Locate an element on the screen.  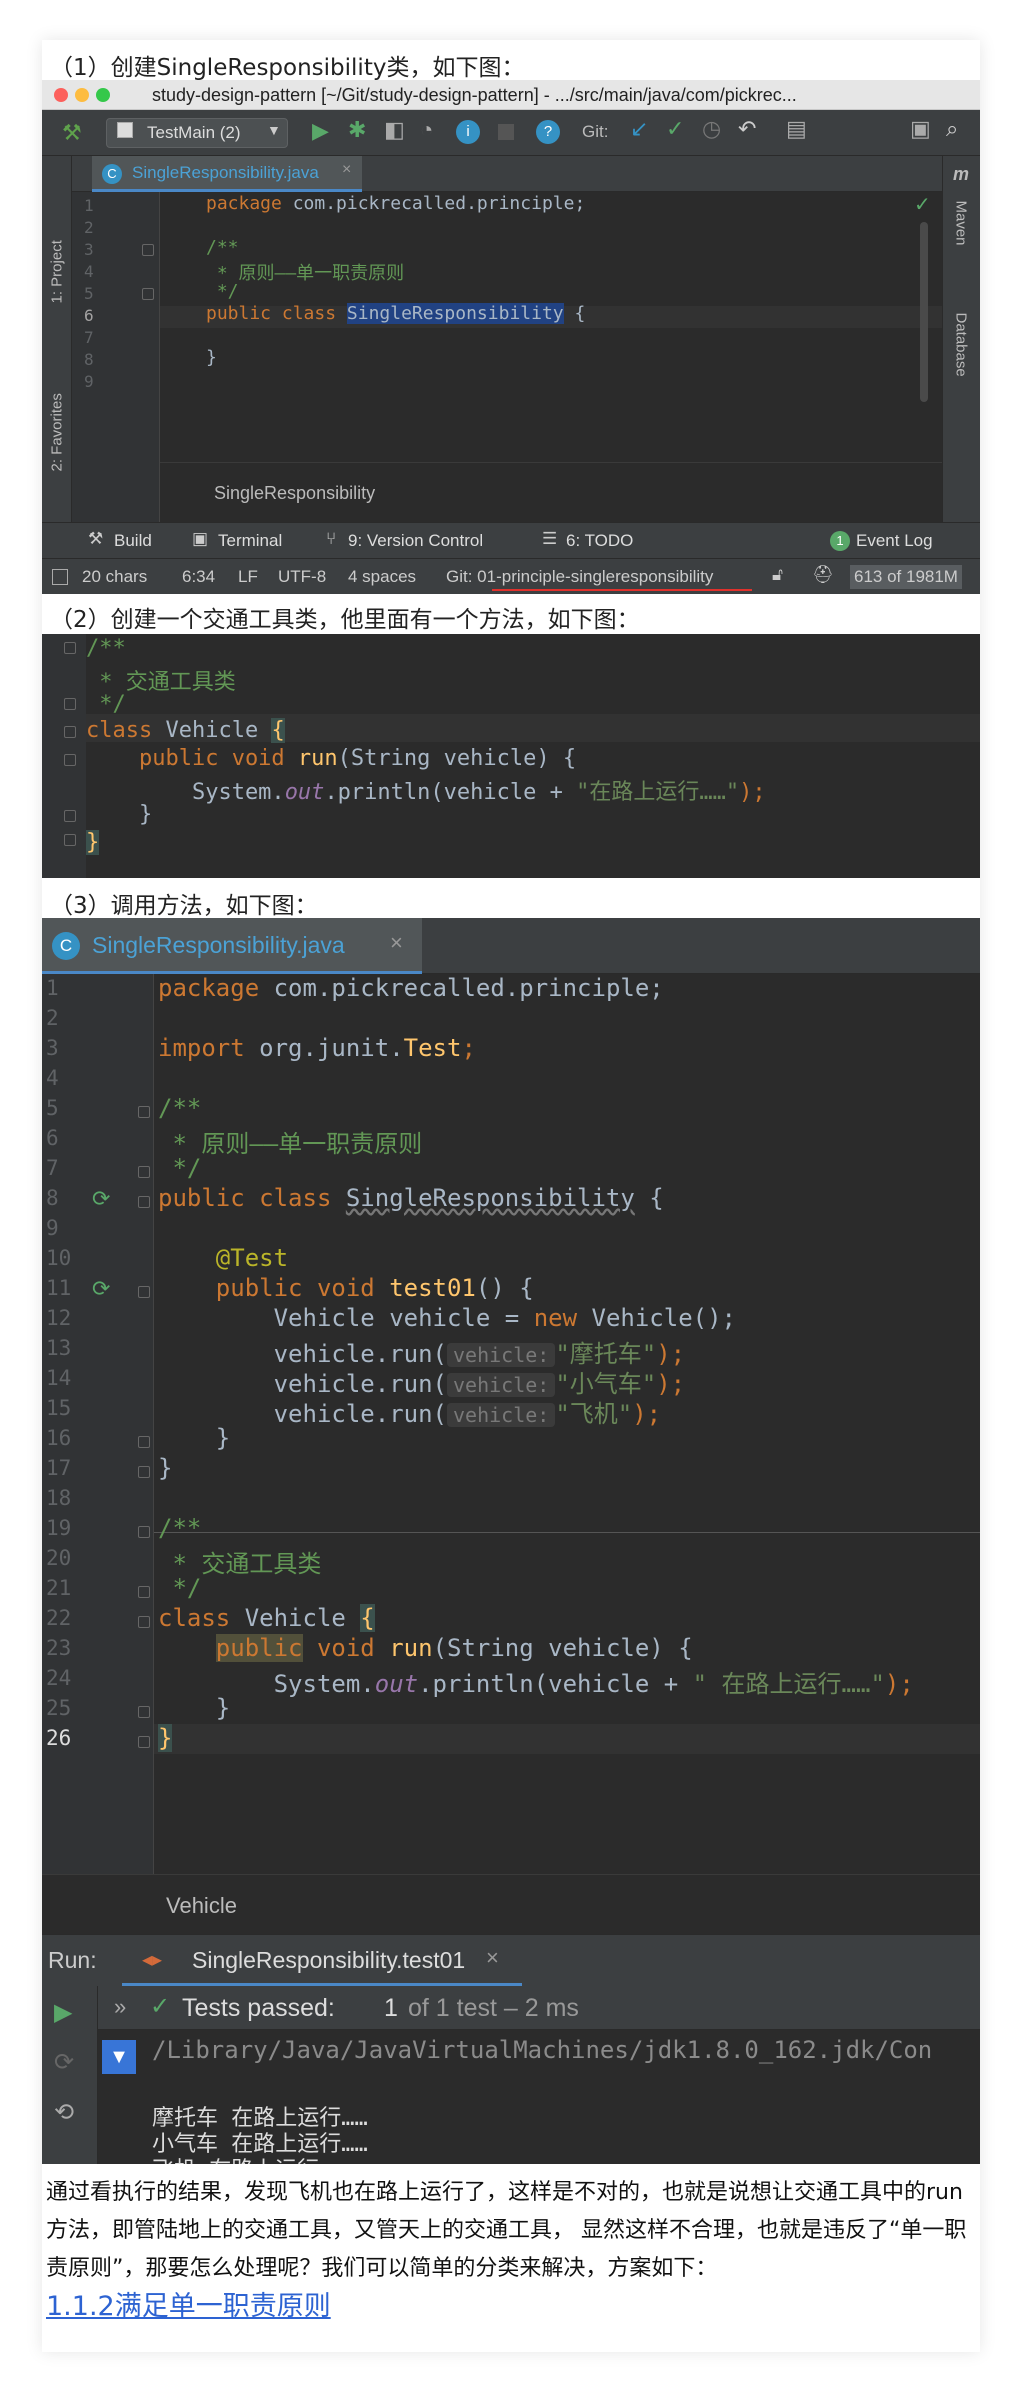
close-window-button is located at coordinates (61, 95).